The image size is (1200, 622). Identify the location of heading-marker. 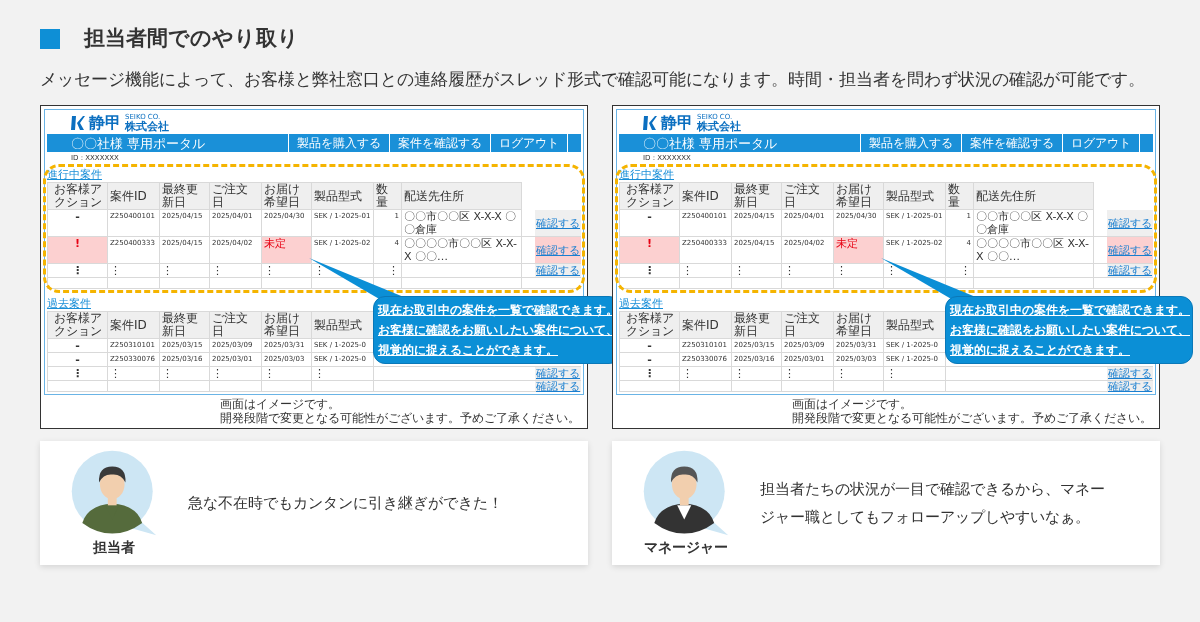
(50, 38).